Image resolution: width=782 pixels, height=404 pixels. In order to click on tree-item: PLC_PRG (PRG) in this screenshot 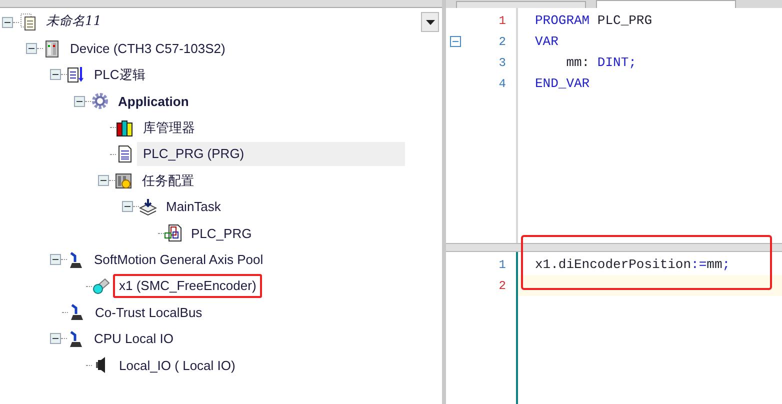, I will do `click(271, 154)`.